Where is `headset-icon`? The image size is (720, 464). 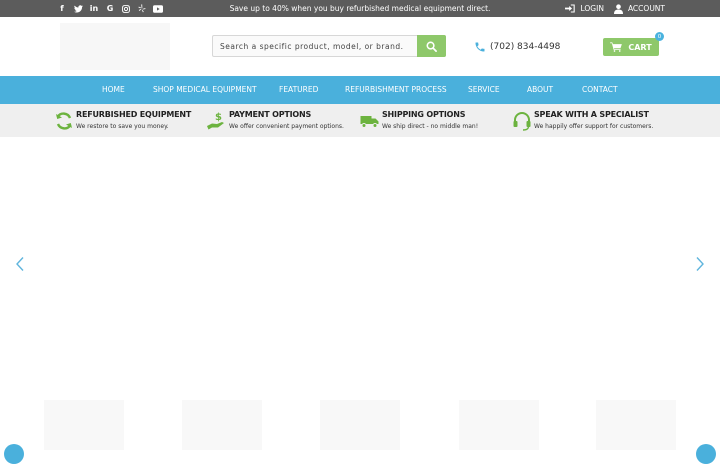 headset-icon is located at coordinates (522, 121).